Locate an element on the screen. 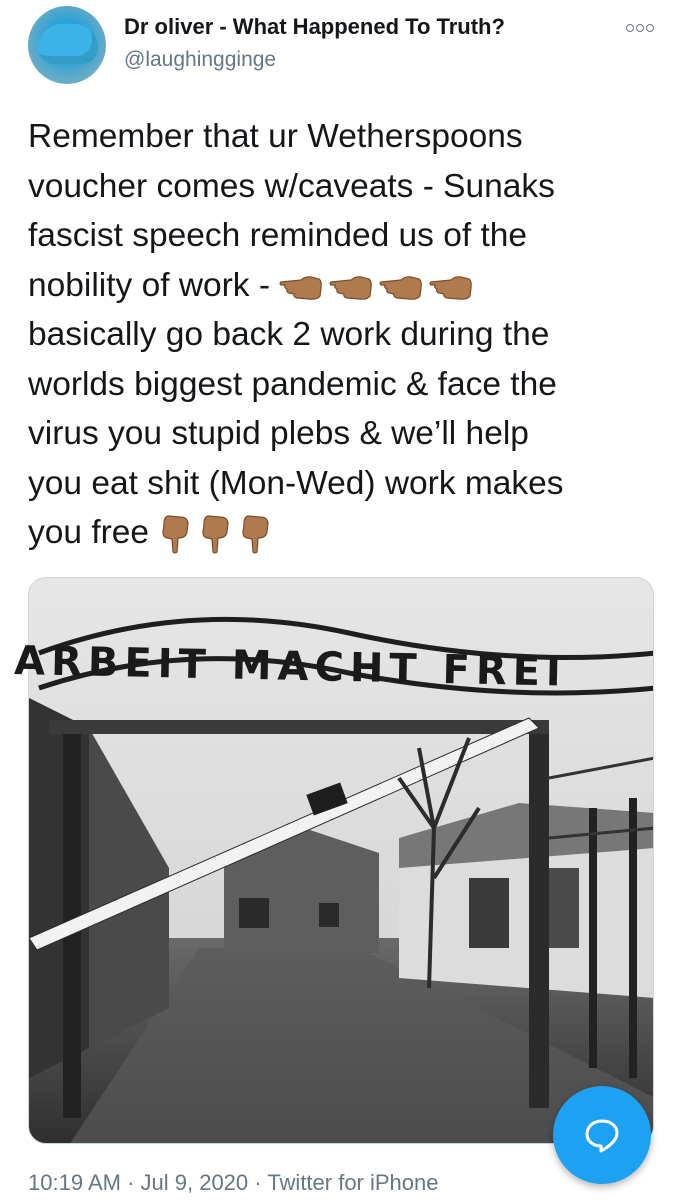 This screenshot has height=1200, width=680. more-options-icon is located at coordinates (640, 28).